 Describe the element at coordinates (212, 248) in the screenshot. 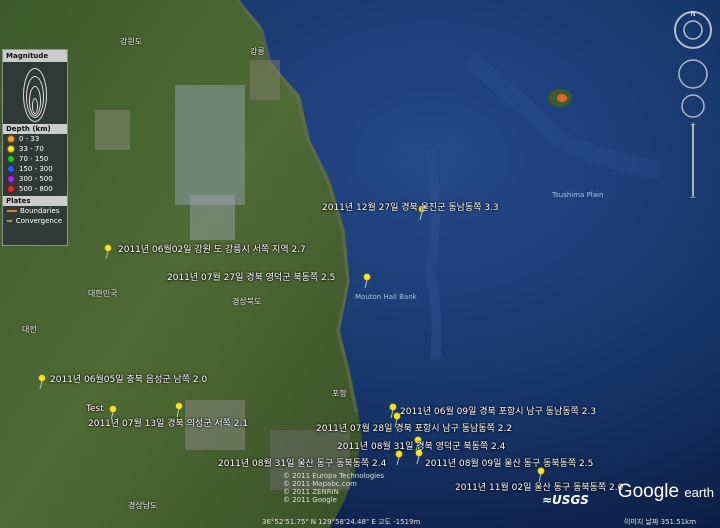

I see `event-label: 2011년 06월02일 강원 도 강릉시 서쪽 지역 2.7` at that location.